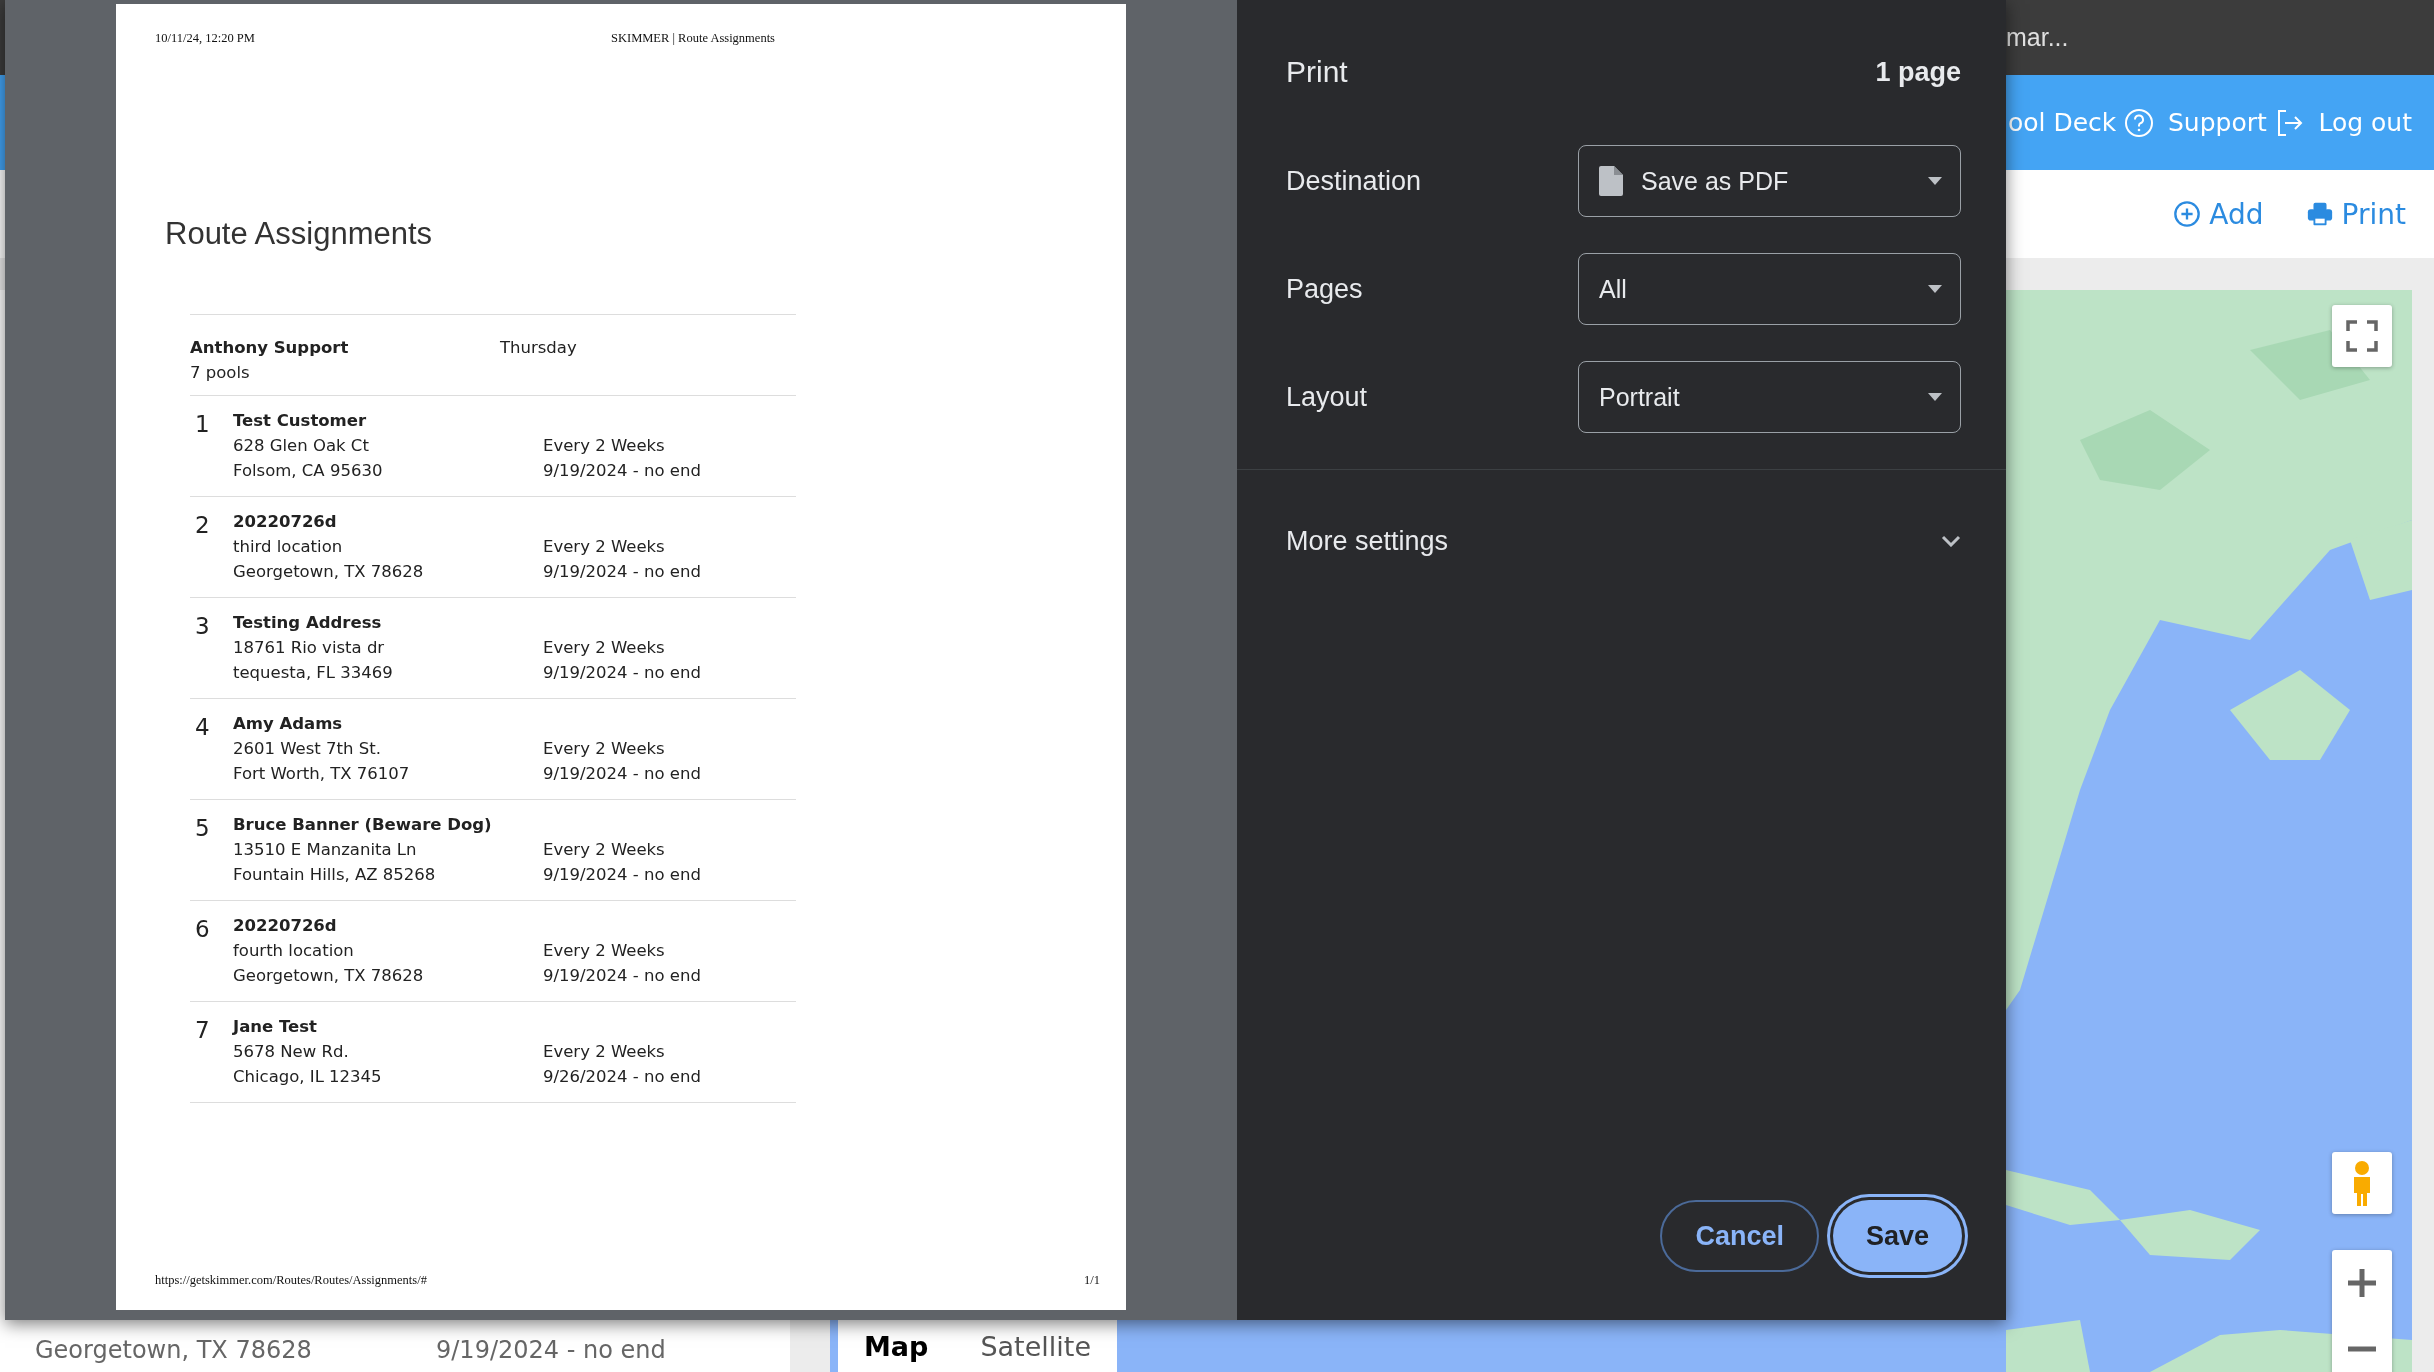  What do you see at coordinates (291, 1052) in the screenshot?
I see `street-address: 5678 New Rd.` at bounding box center [291, 1052].